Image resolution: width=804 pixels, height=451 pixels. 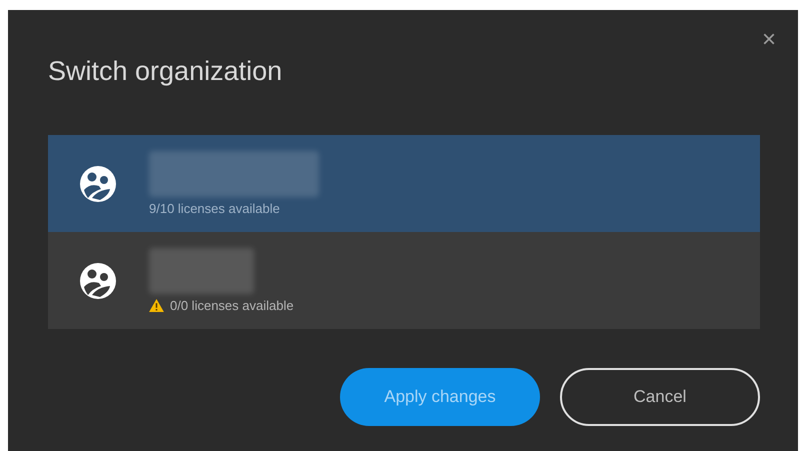 What do you see at coordinates (660, 397) in the screenshot?
I see `cancel-button: Cancel` at bounding box center [660, 397].